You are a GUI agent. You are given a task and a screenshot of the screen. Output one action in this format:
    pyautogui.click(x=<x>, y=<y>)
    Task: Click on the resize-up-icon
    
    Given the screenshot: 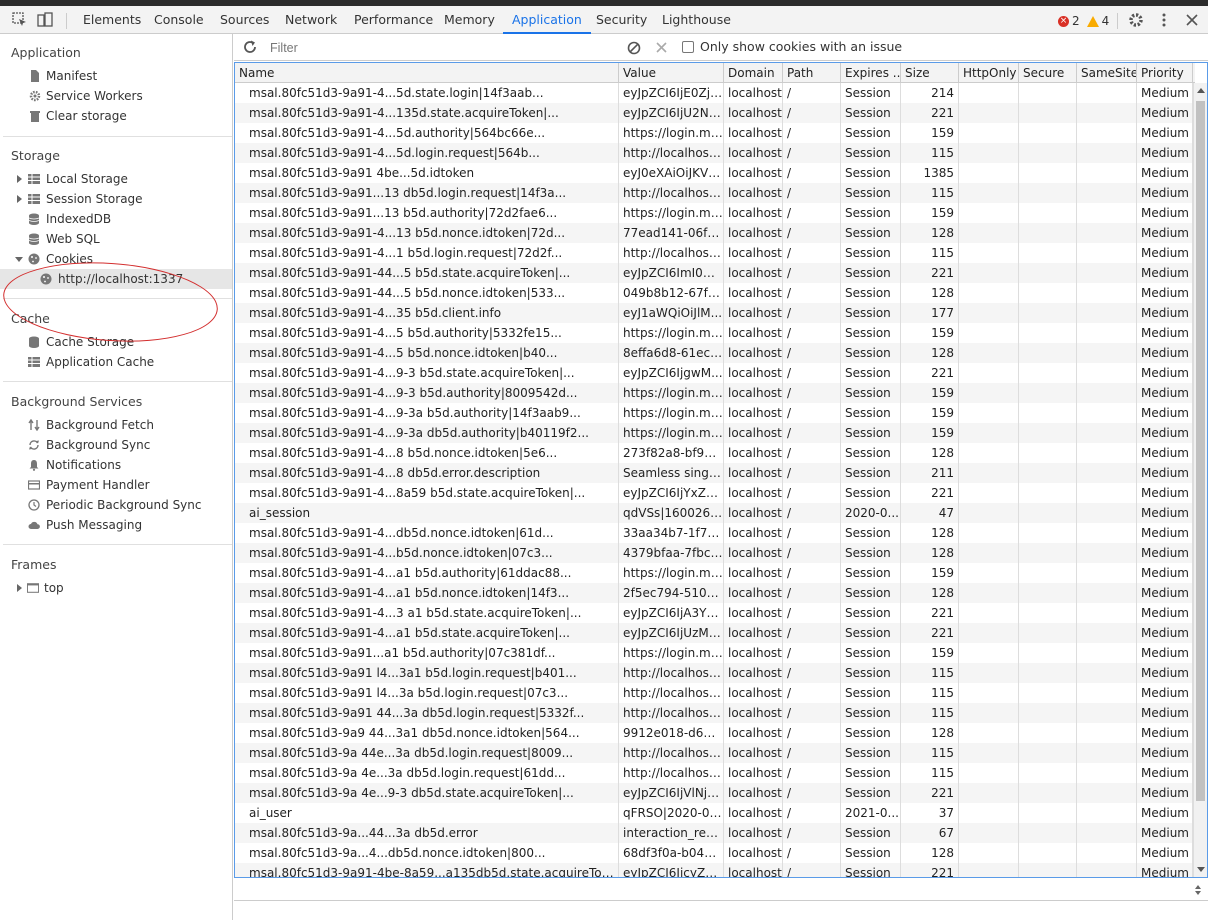 What is the action you would take?
    pyautogui.click(x=1198, y=887)
    